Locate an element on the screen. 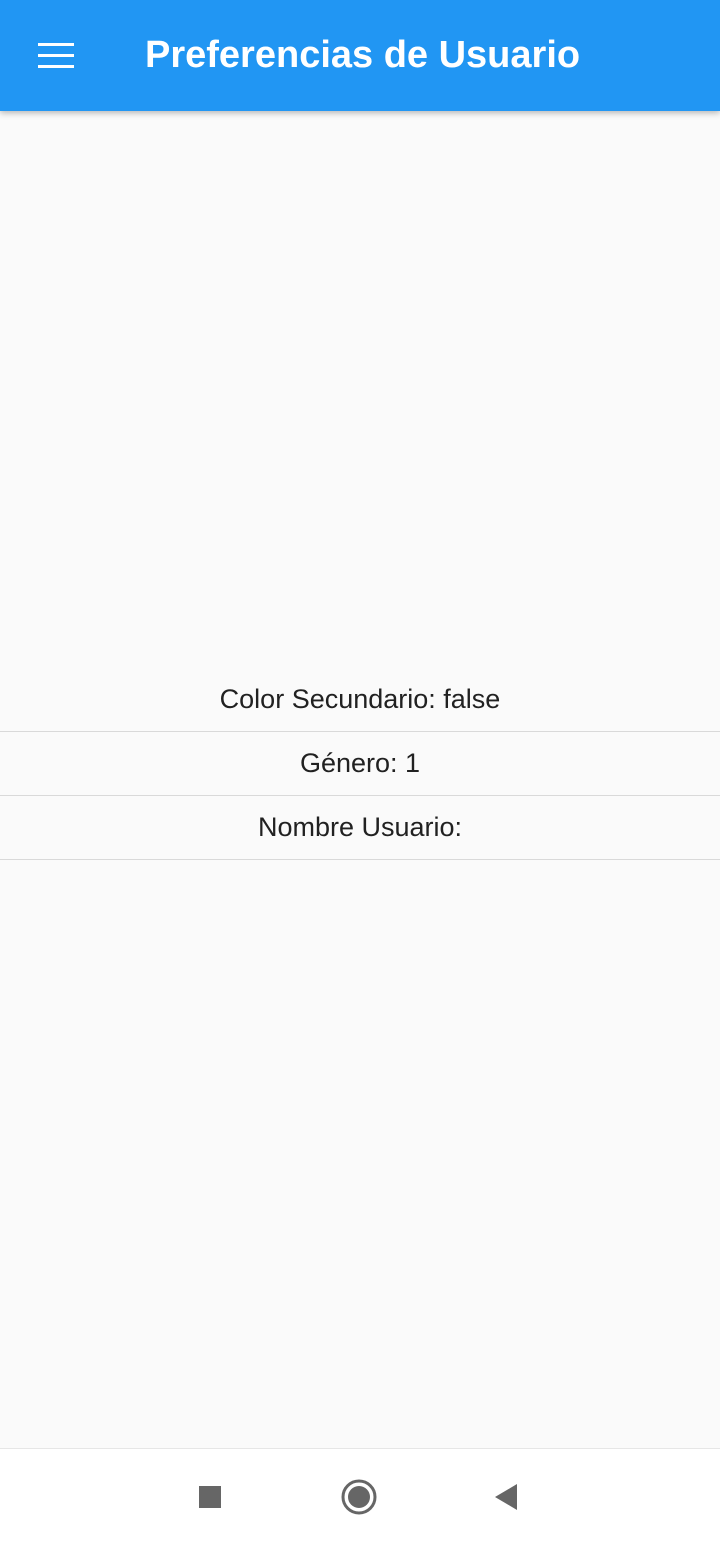  menu-button is located at coordinates (56, 56).